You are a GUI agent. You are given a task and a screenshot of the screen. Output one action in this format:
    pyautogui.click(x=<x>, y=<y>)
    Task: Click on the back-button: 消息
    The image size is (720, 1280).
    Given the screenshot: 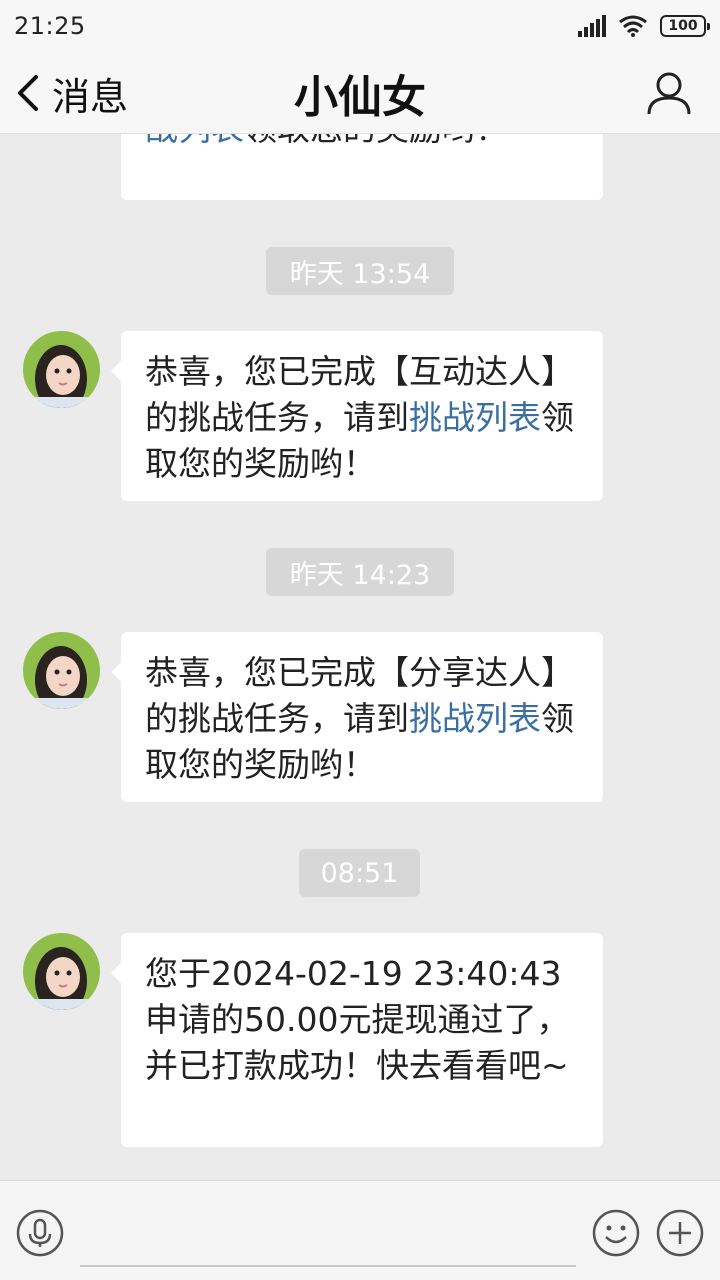 What is the action you would take?
    pyautogui.click(x=71, y=93)
    